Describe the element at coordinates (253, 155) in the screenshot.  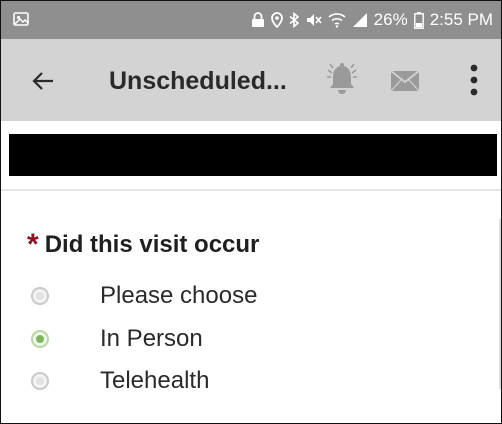
I see `redacted-banner` at that location.